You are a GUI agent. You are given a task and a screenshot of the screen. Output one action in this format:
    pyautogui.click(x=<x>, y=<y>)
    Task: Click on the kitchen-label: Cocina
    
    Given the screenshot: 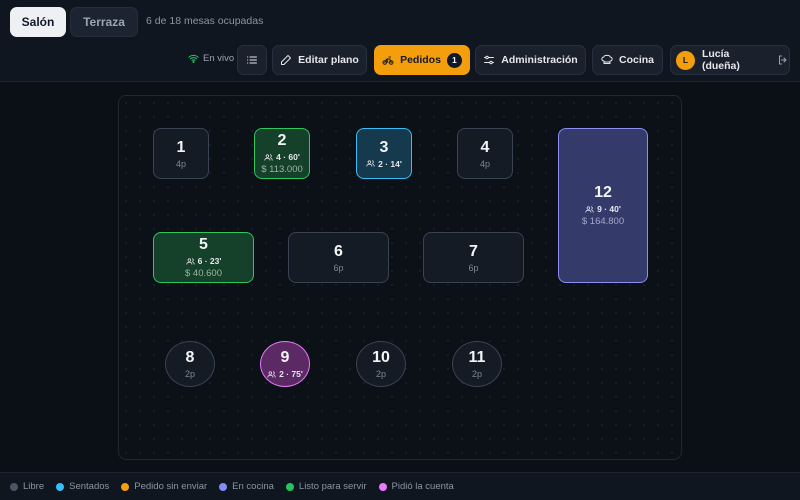 What is the action you would take?
    pyautogui.click(x=636, y=60)
    